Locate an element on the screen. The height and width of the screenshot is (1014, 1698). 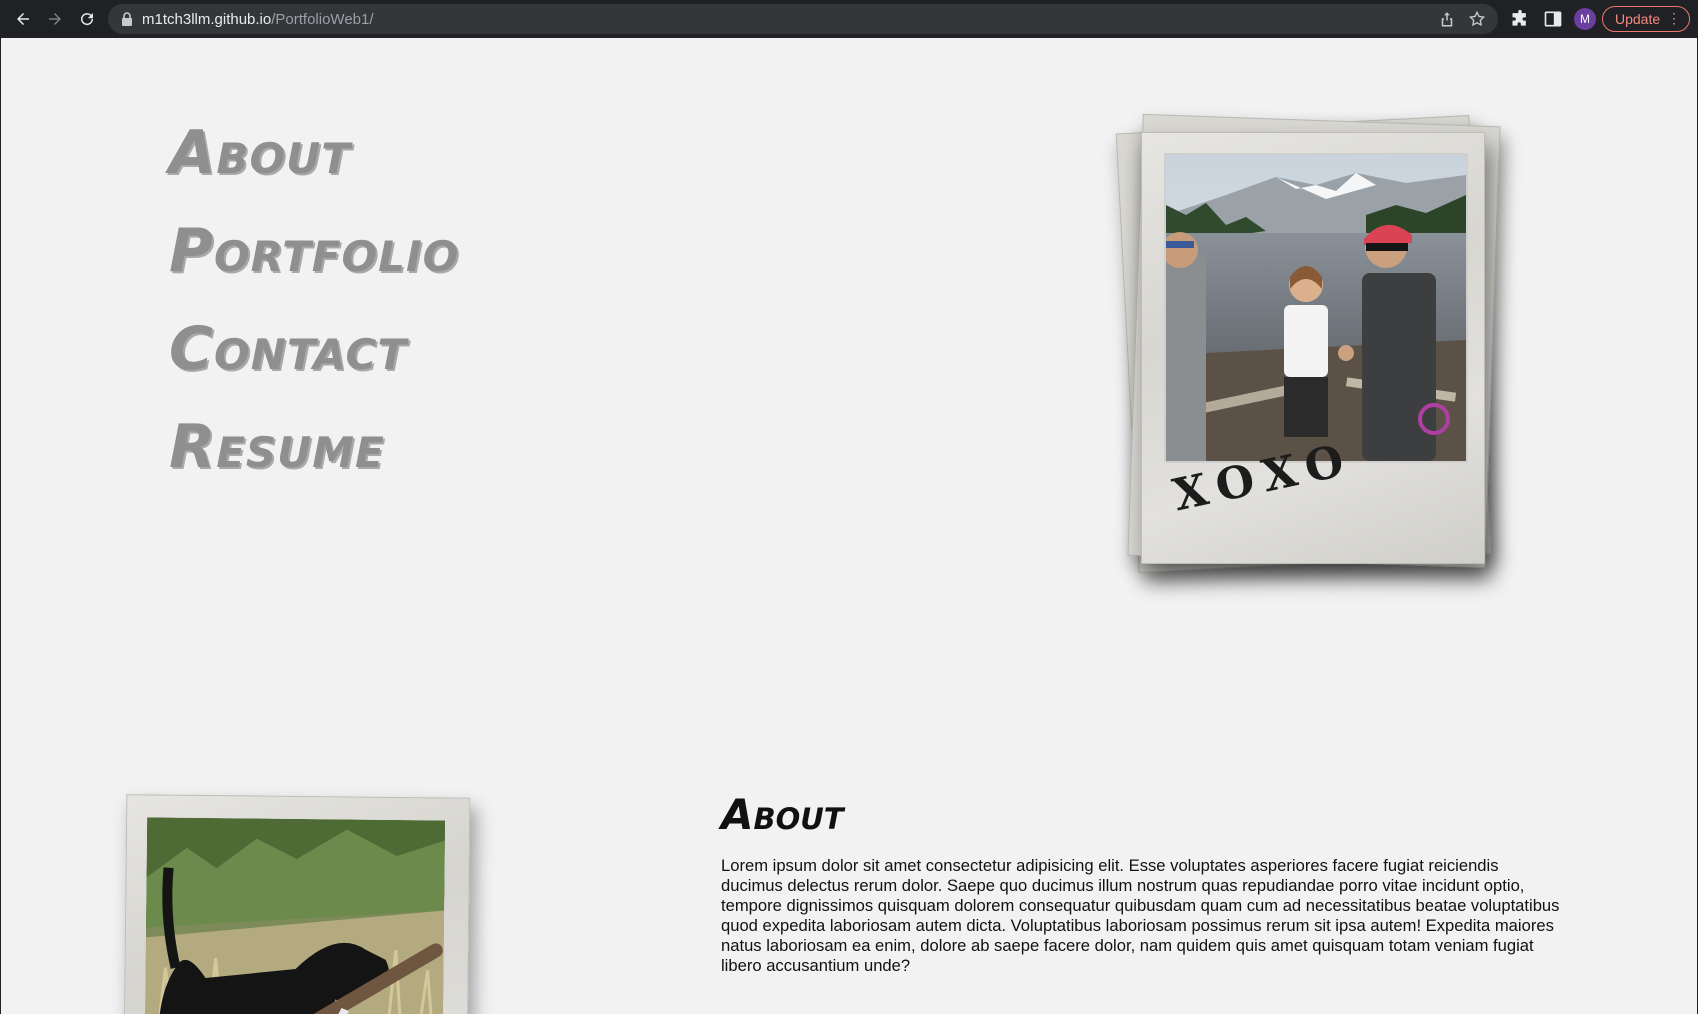
url-host: m1tch3llm.github.io is located at coordinates (207, 19).